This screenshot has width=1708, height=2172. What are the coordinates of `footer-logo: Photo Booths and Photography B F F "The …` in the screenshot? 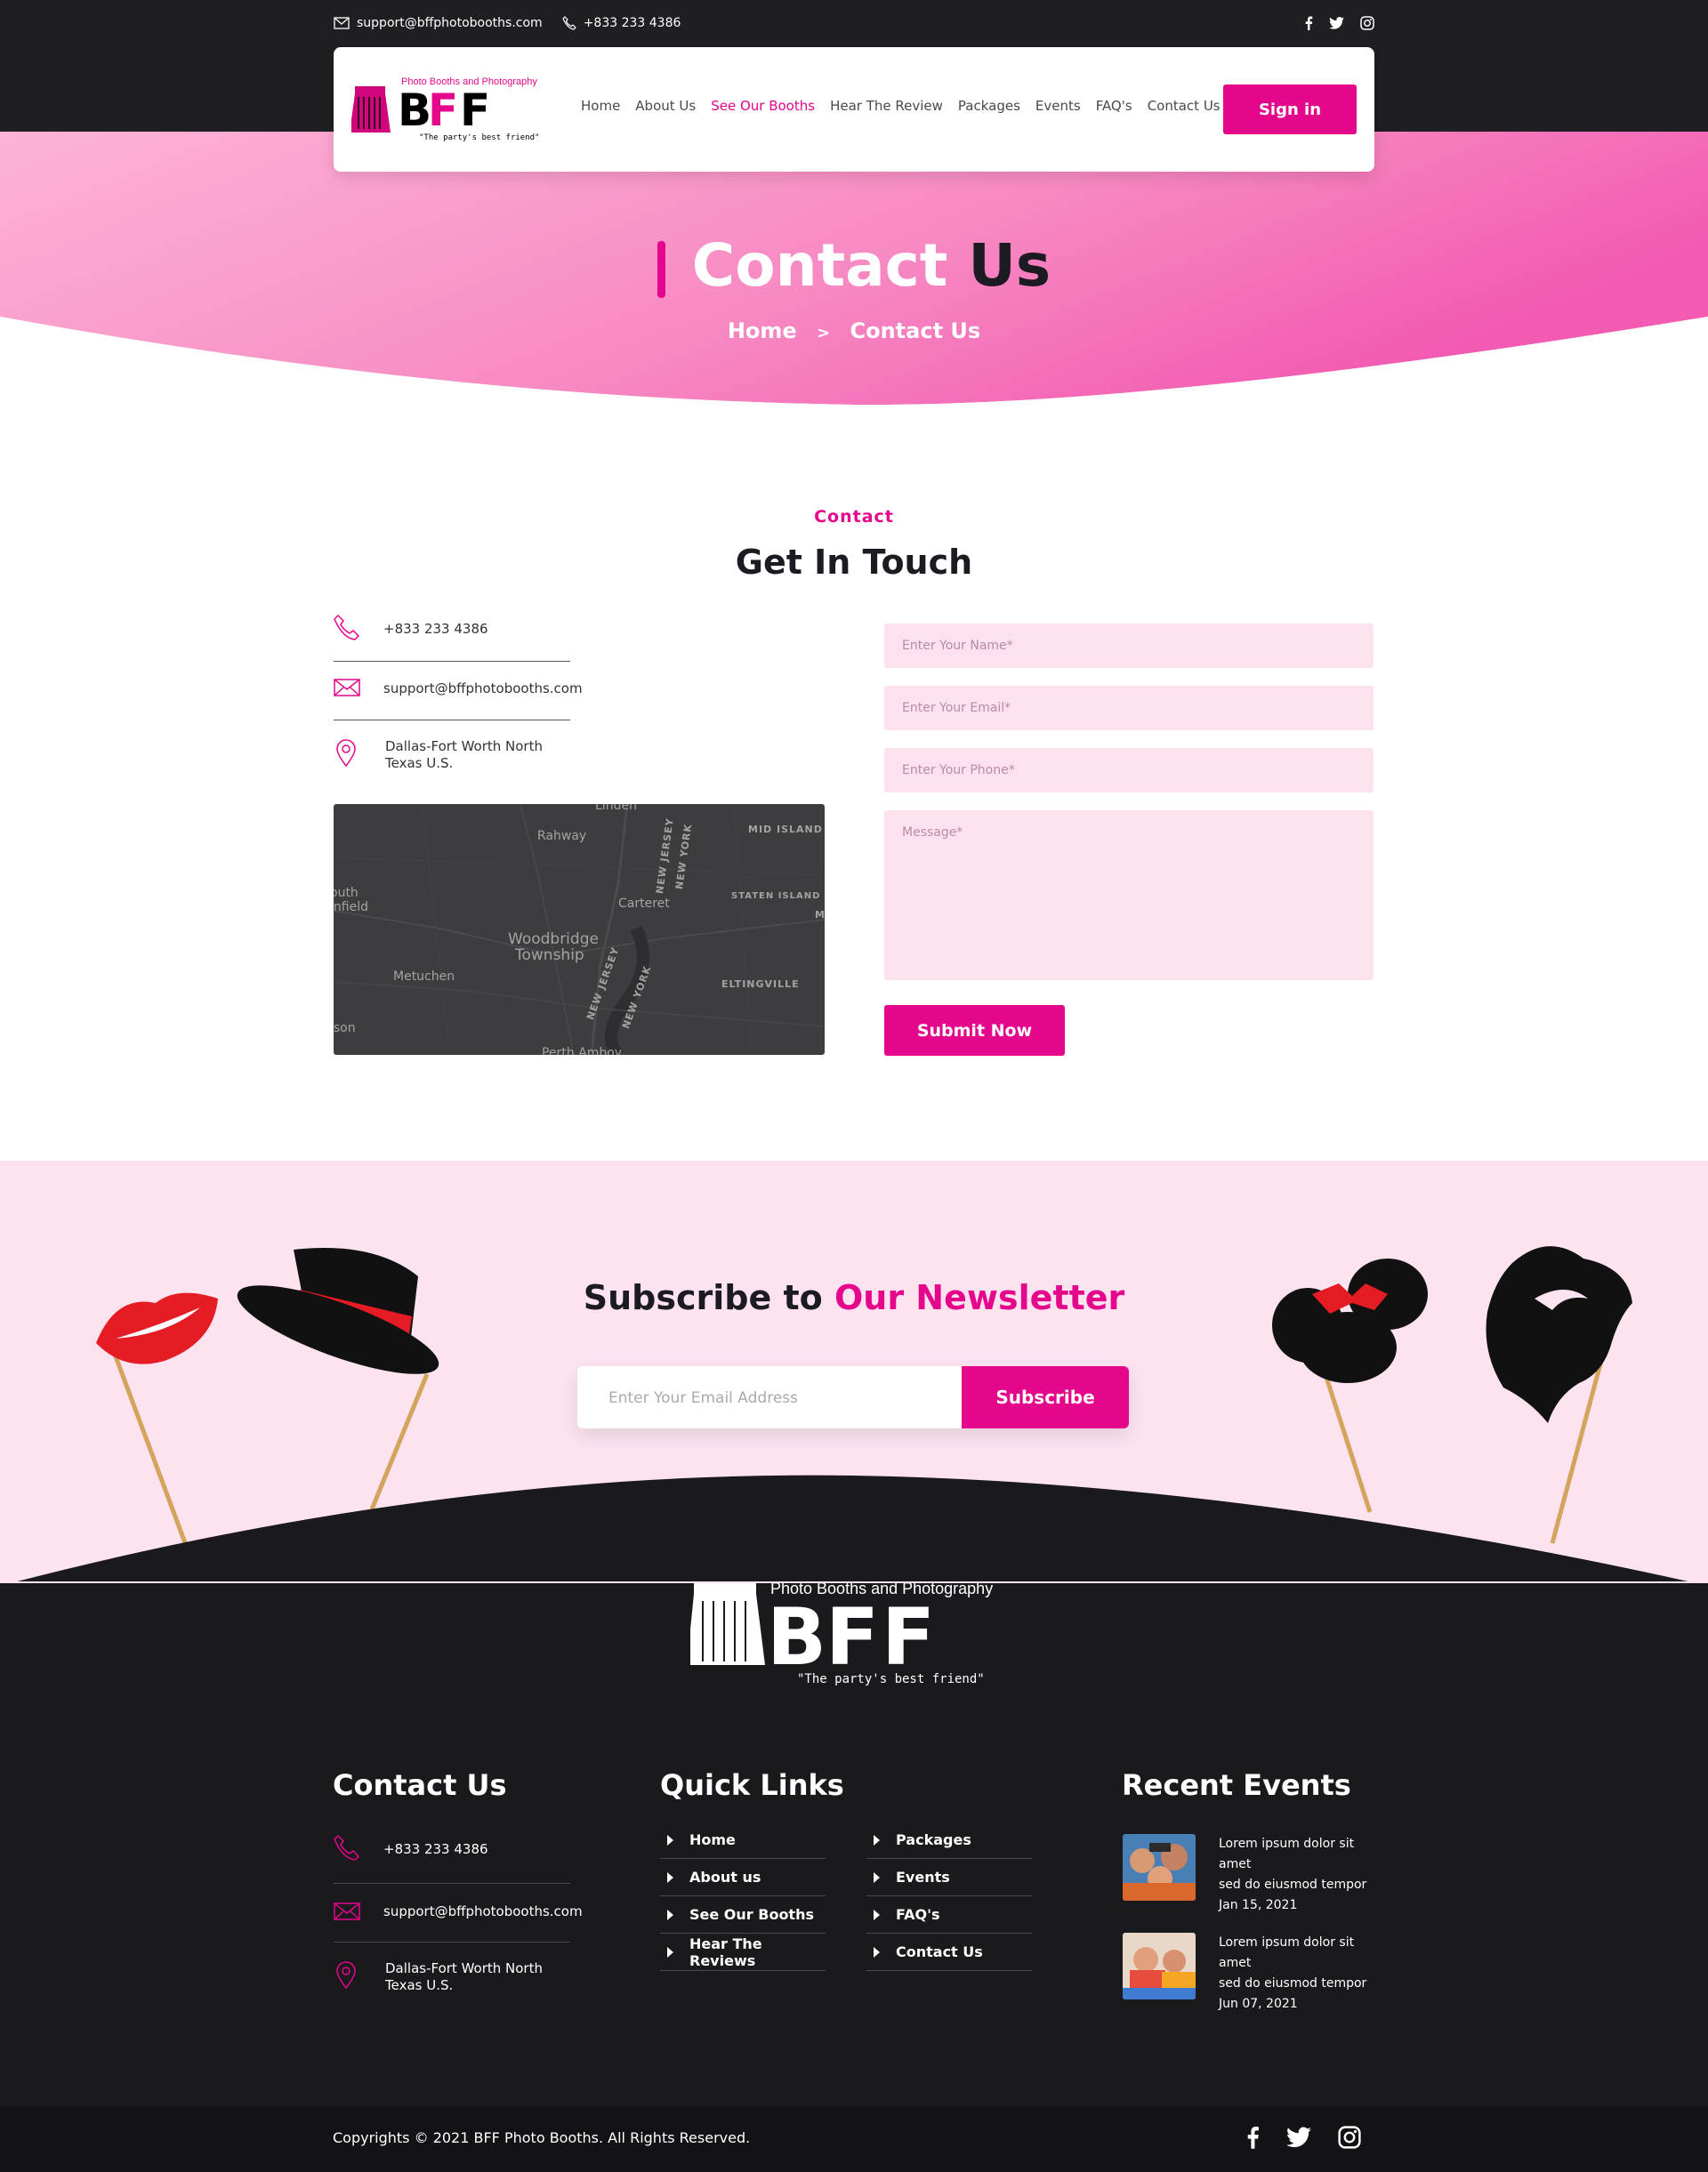 It's located at (853, 1633).